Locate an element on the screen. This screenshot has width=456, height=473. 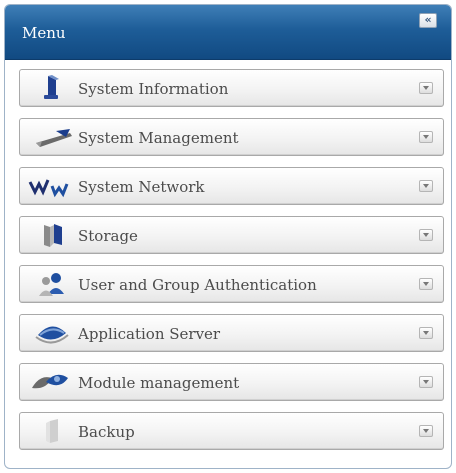
menu-item-user-group-authentication: User and Group Authentication is located at coordinates (231, 284).